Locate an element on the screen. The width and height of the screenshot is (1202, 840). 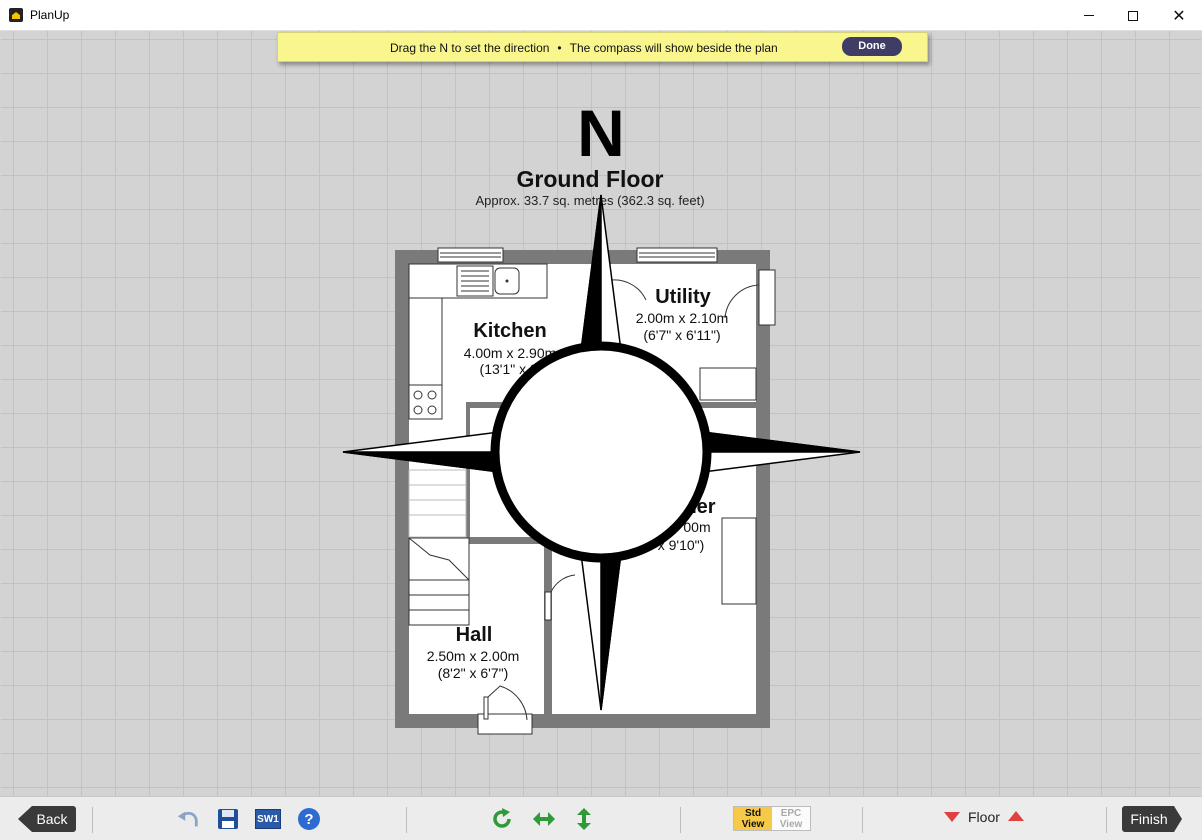
north-handle: N is located at coordinates (601, 133).